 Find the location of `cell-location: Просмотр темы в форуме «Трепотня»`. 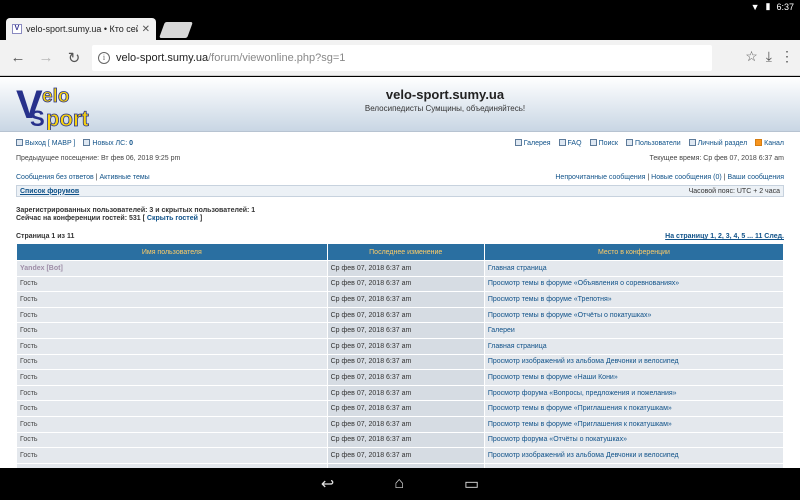

cell-location: Просмотр темы в форуме «Трепотня» is located at coordinates (634, 299).